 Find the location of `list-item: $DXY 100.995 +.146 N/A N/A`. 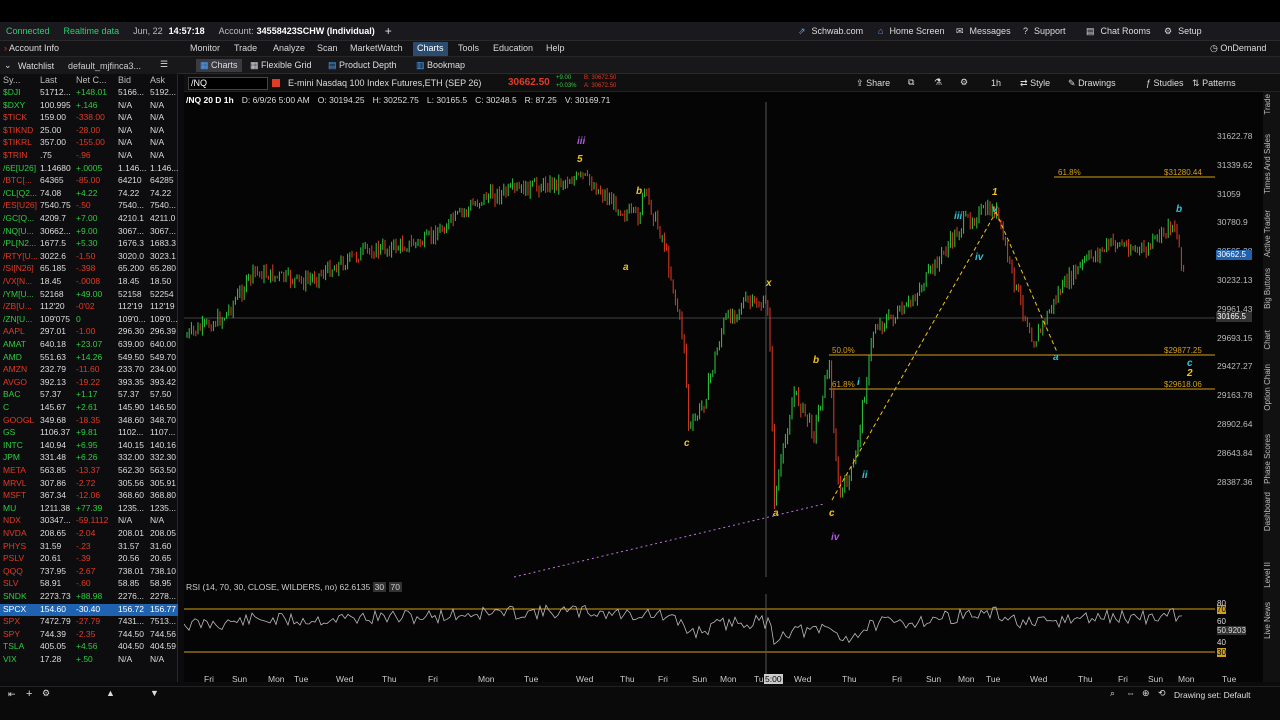

list-item: $DXY 100.995 +.146 N/A N/A is located at coordinates (89, 106).